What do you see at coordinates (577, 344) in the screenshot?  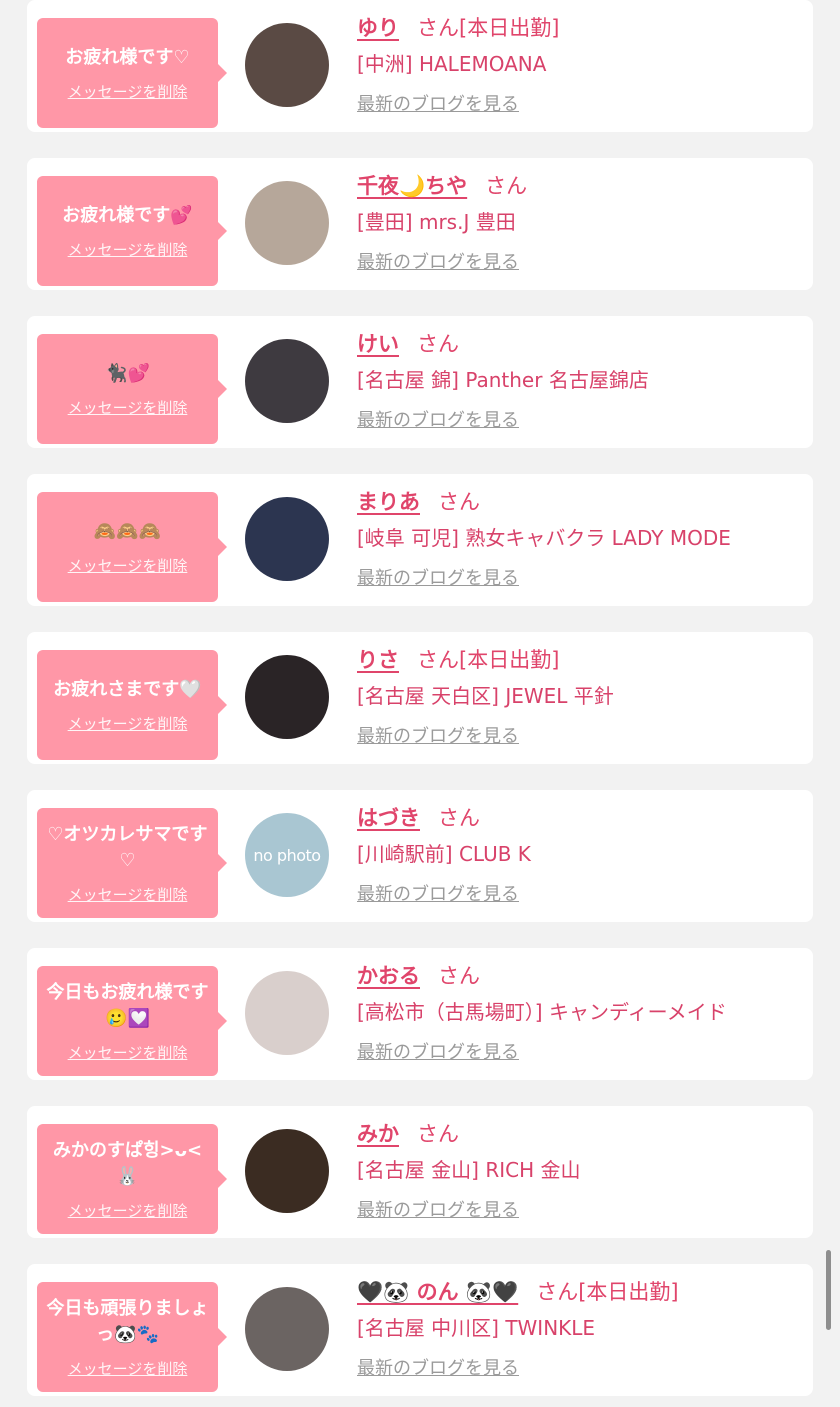 I see `name-line: けい さん` at bounding box center [577, 344].